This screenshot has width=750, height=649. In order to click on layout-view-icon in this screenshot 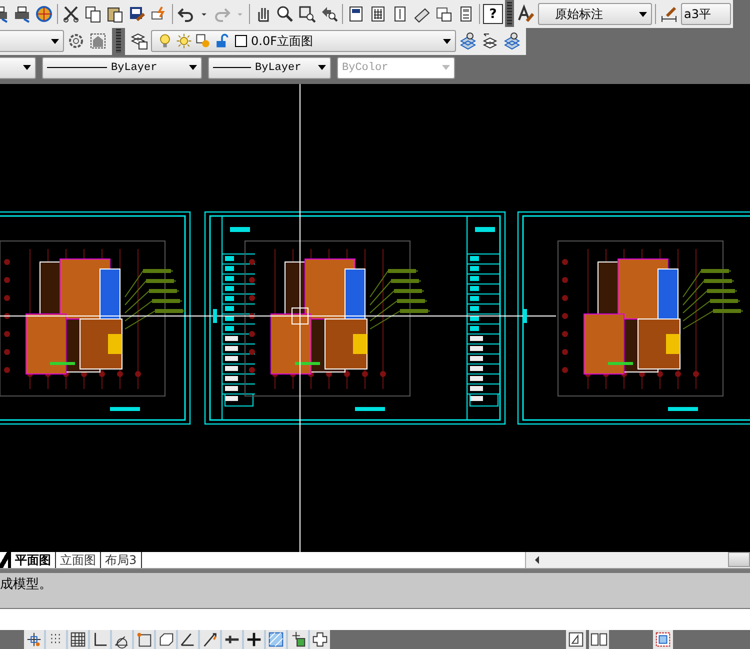, I will do `click(599, 639)`.